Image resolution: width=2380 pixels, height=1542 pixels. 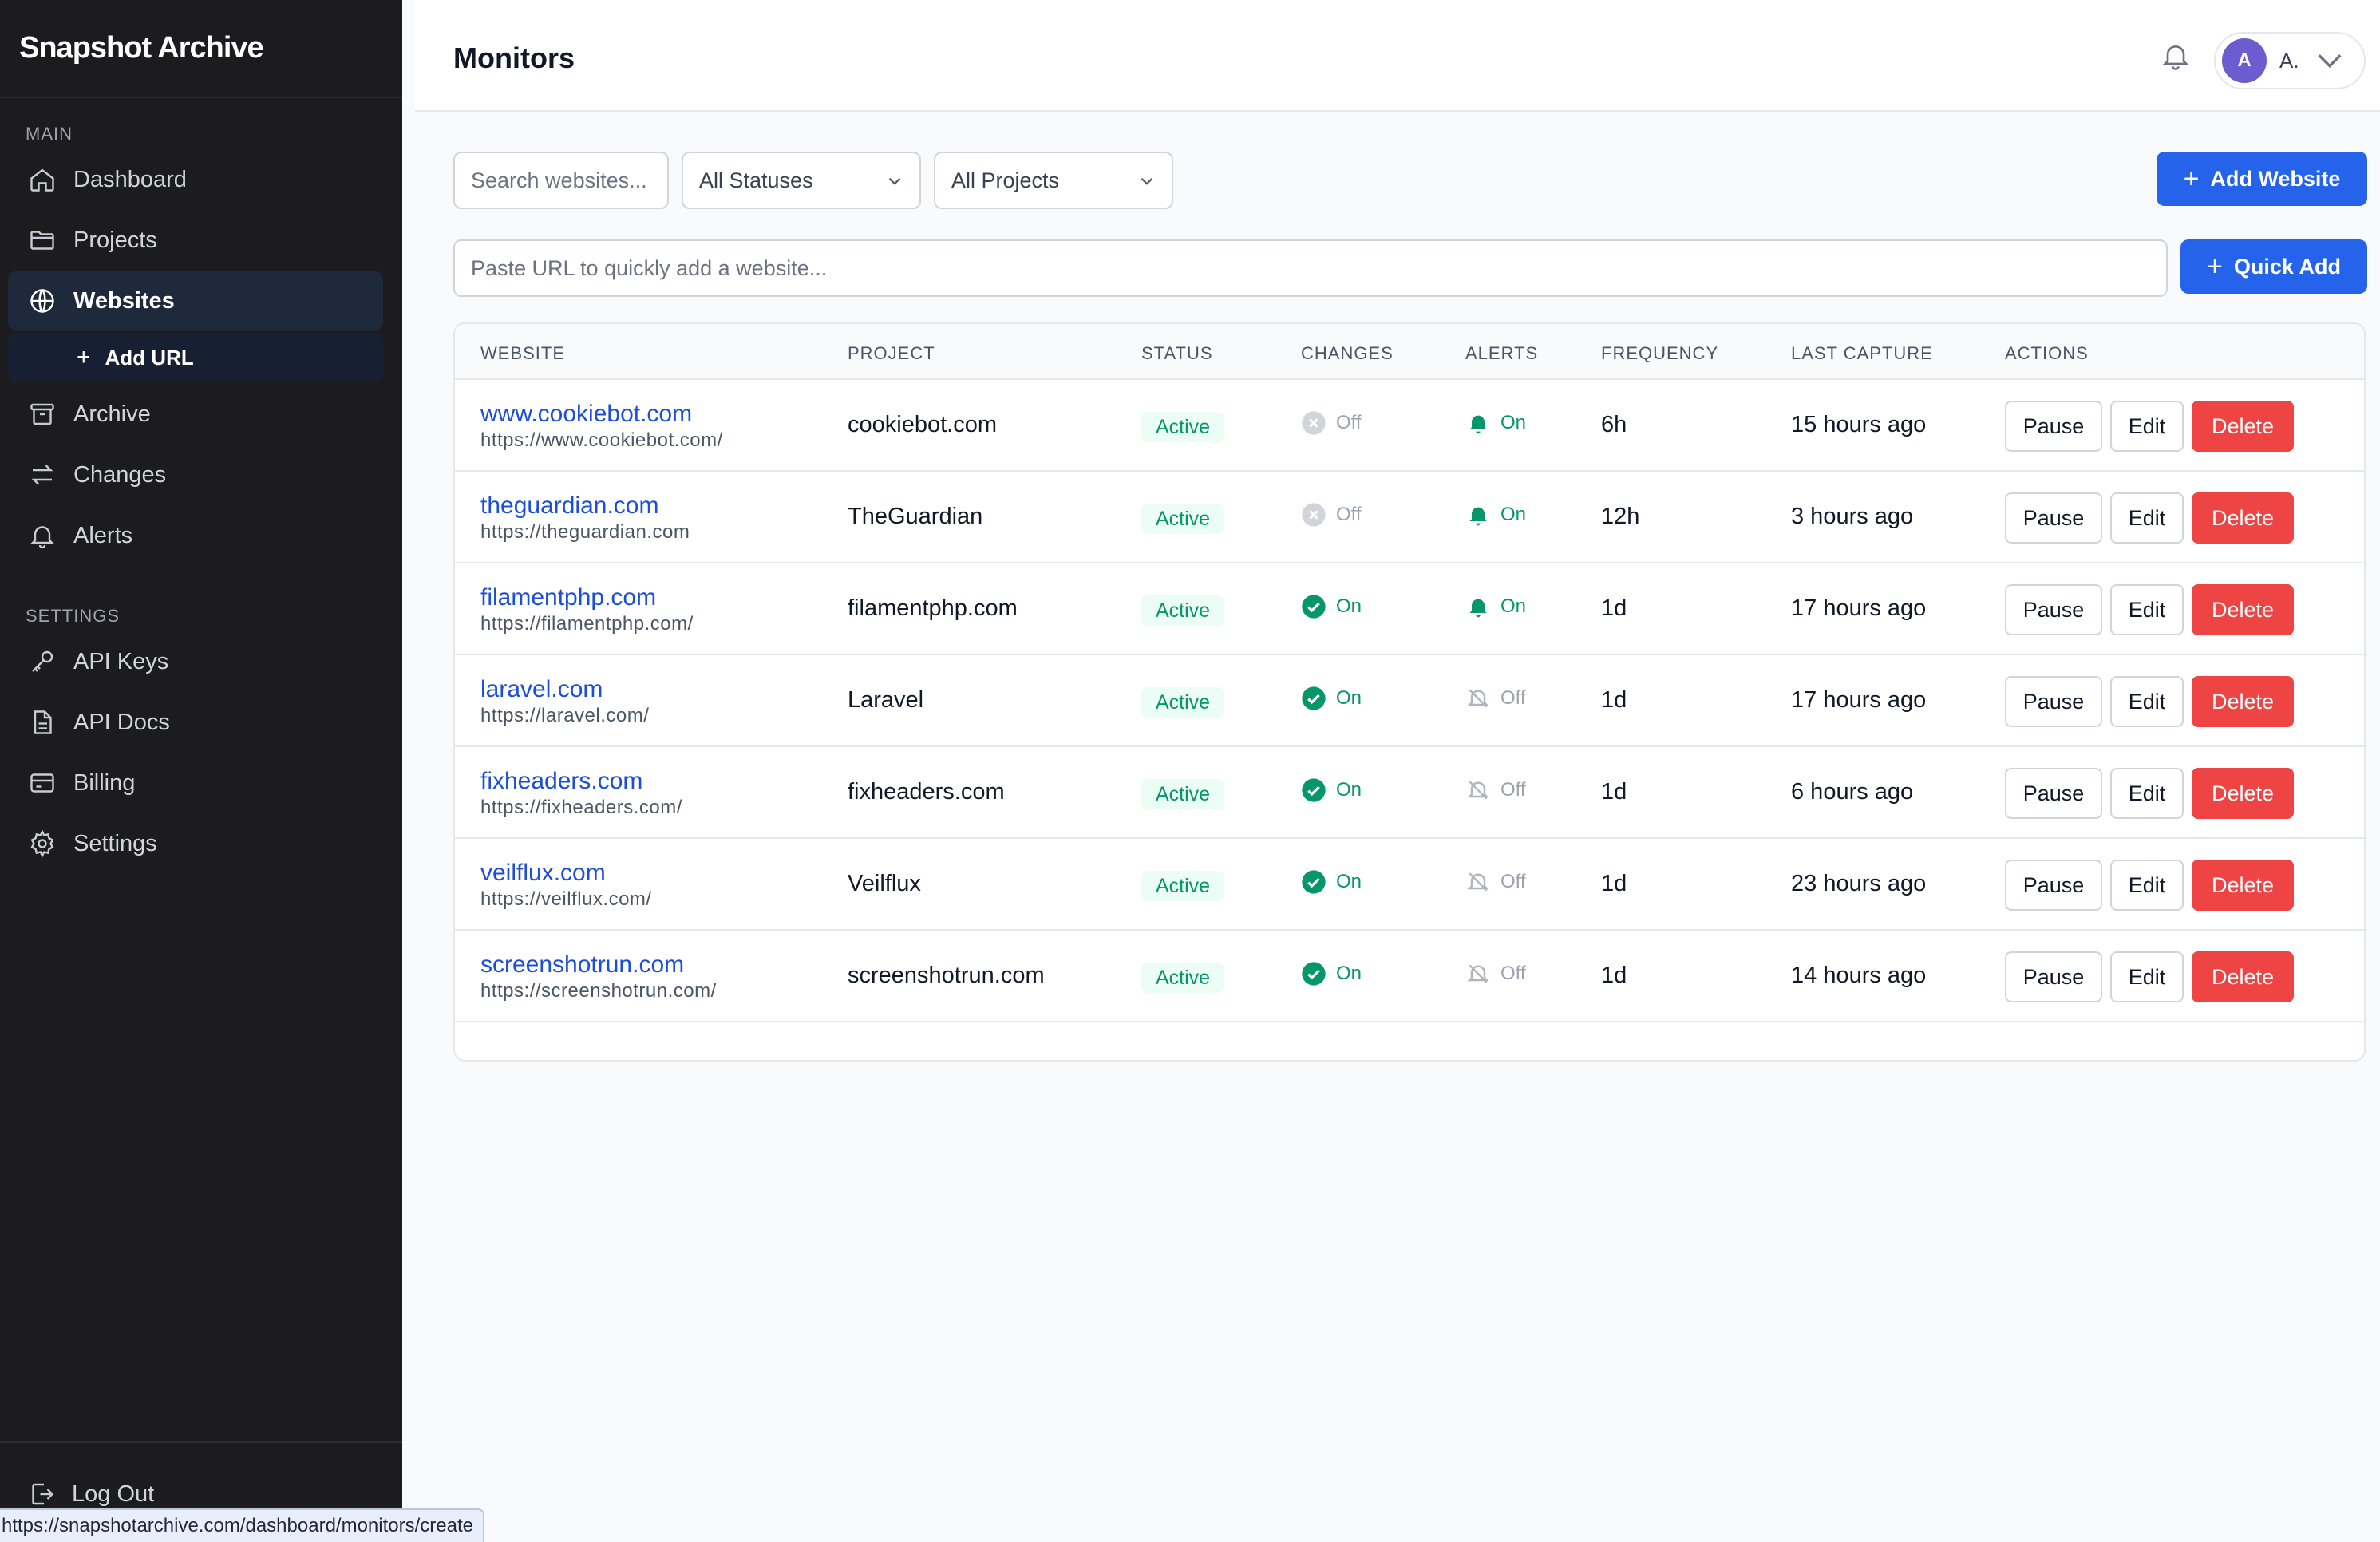 What do you see at coordinates (543, 873) in the screenshot?
I see `website-link: veilflux.com` at bounding box center [543, 873].